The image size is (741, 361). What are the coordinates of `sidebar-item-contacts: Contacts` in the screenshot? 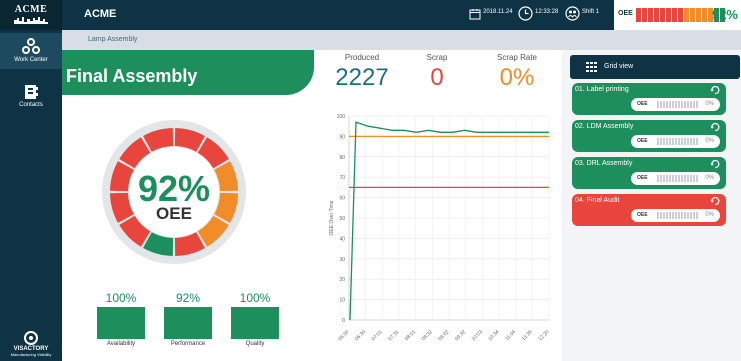 It's located at (31, 99).